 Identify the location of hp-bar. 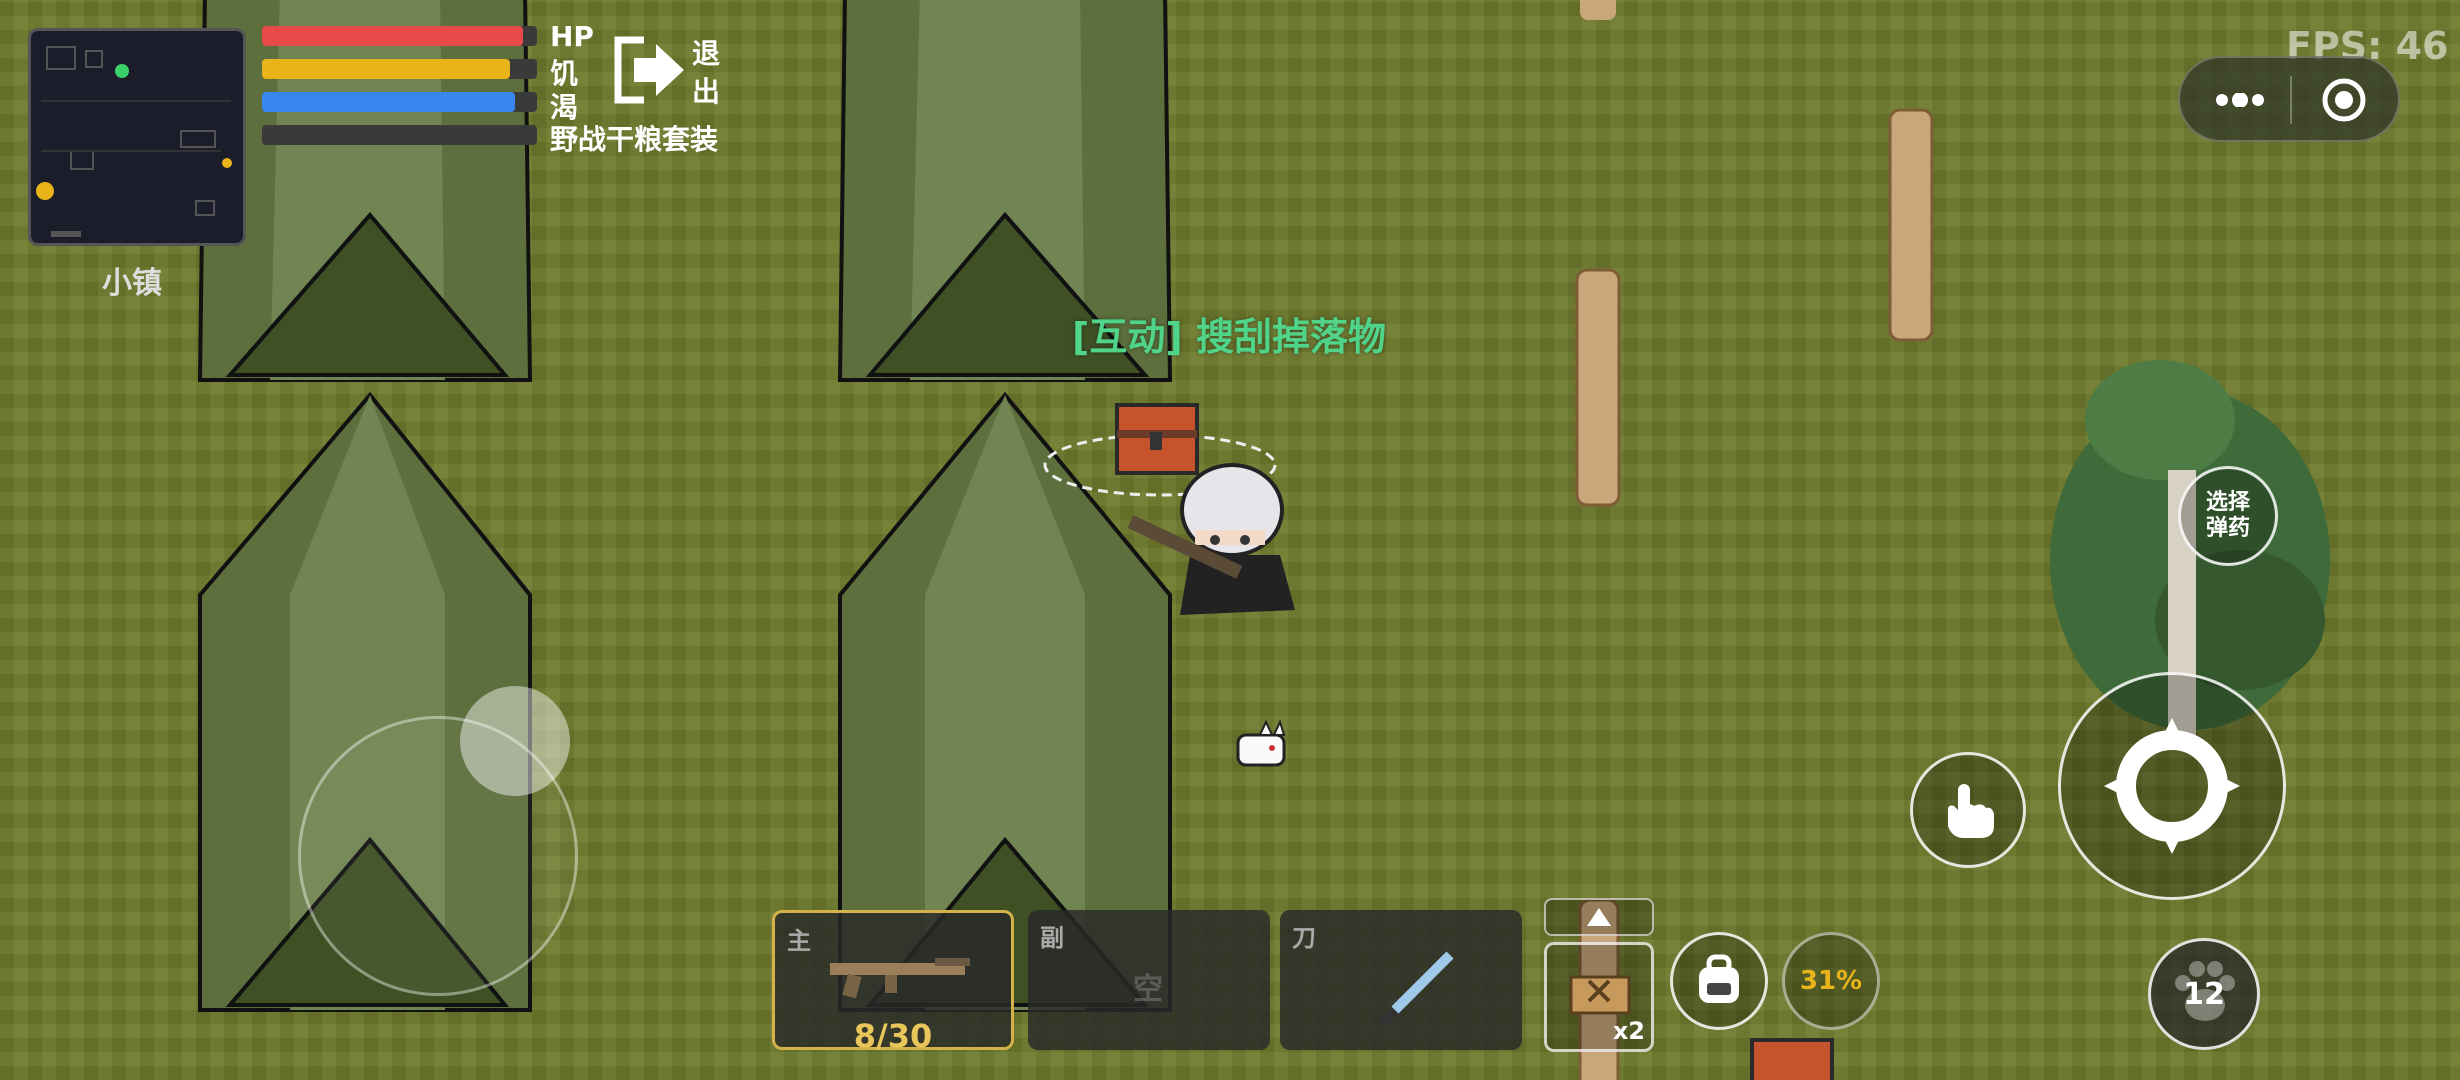
(399, 36).